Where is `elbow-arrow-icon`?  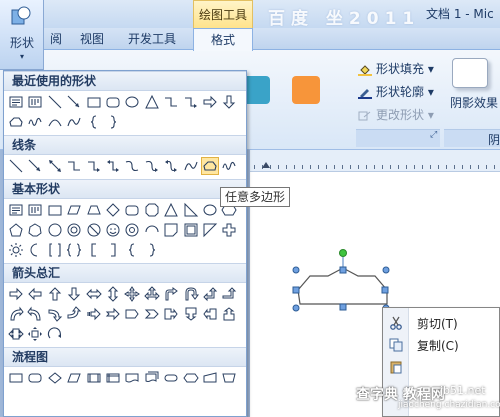
elbow-arrow-icon is located at coordinates (94, 166).